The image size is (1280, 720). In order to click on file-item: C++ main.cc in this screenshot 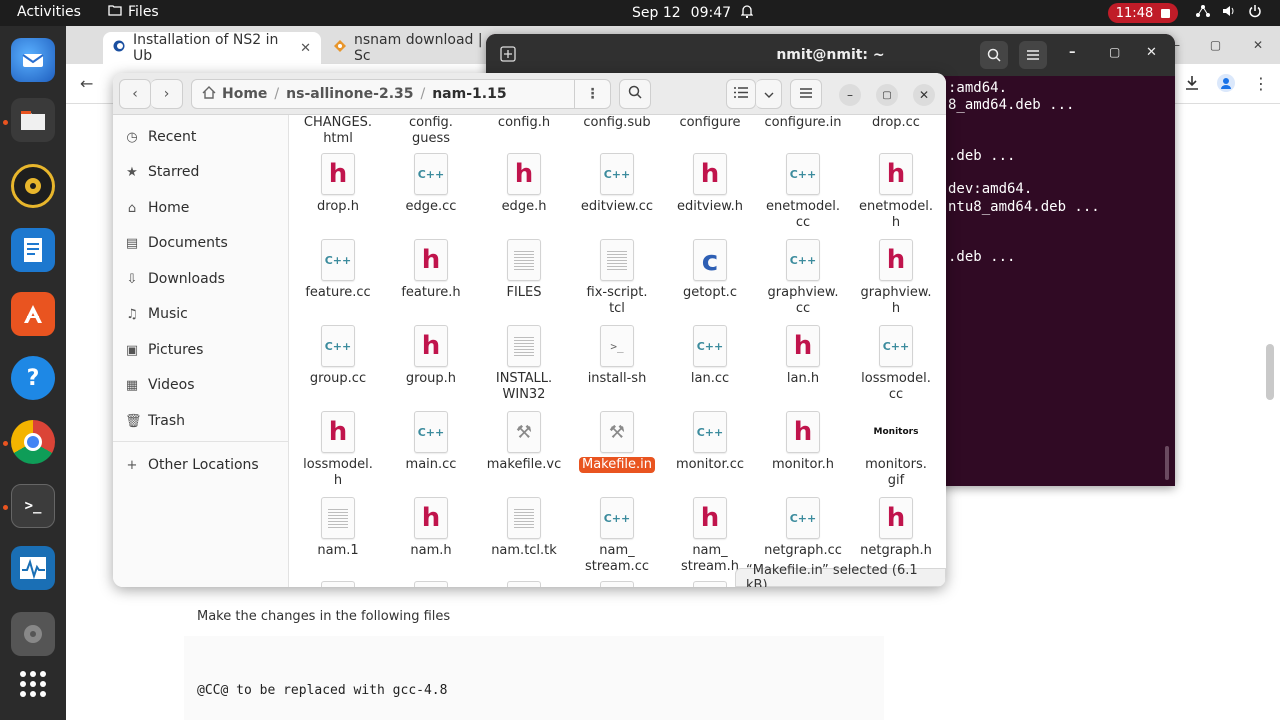, I will do `click(431, 442)`.